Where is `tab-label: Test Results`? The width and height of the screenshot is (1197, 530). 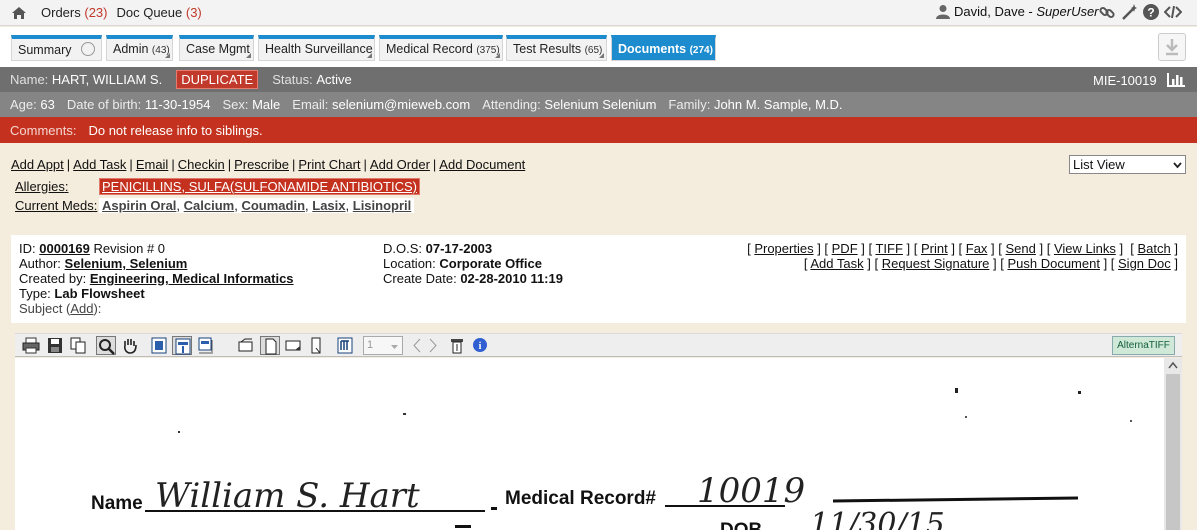 tab-label: Test Results is located at coordinates (547, 49).